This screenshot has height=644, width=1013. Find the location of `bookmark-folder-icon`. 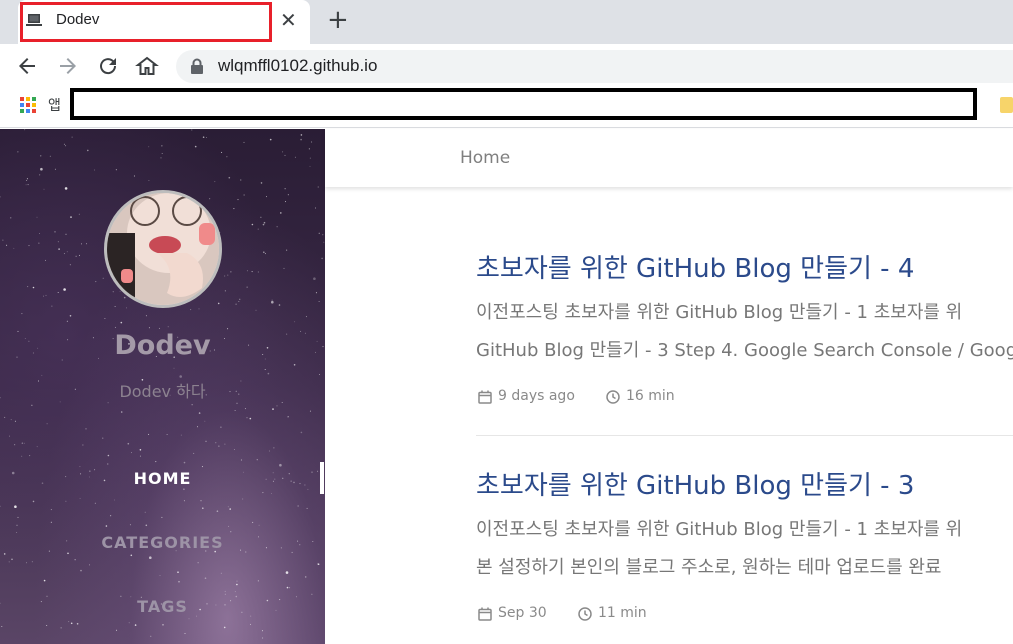

bookmark-folder-icon is located at coordinates (1006, 105).